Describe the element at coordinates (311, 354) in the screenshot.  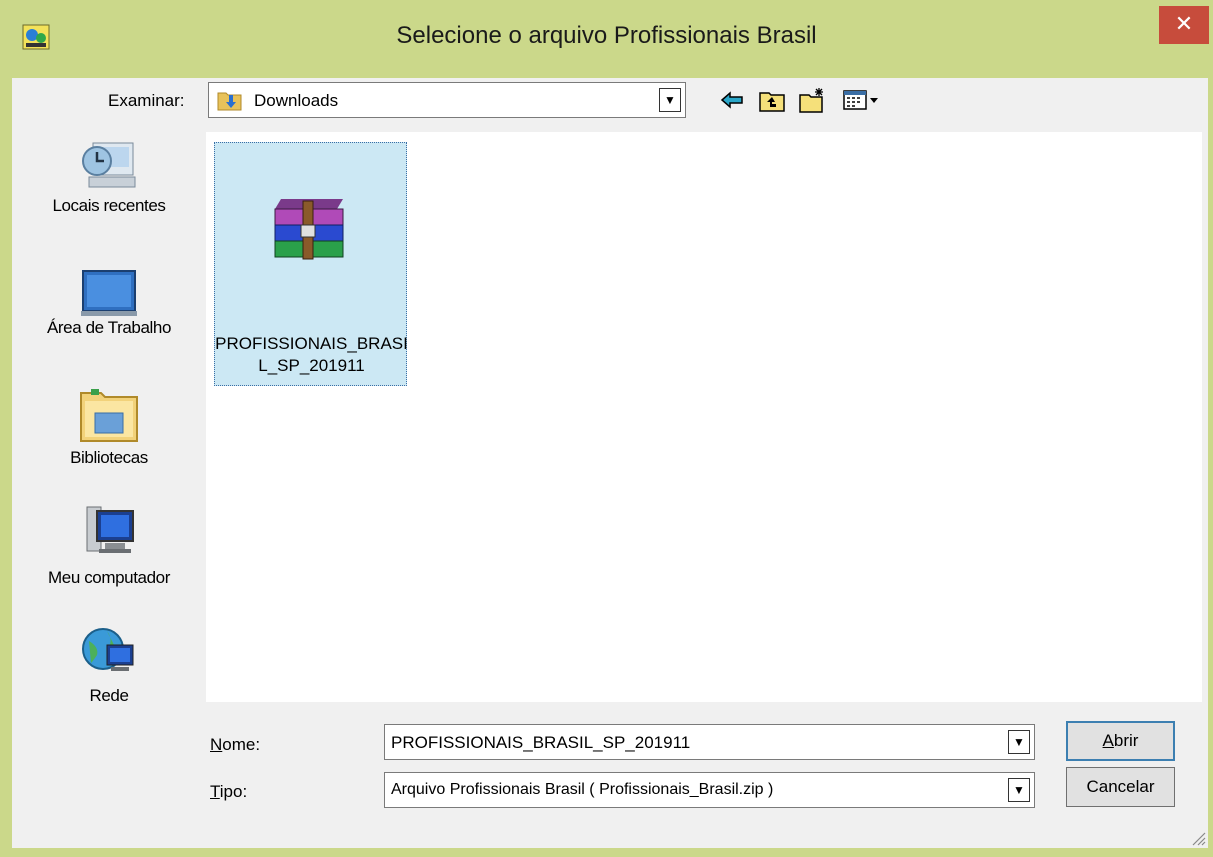
I see `file-name: PROFISSIONAIS_BRASIL_SP_201911` at that location.